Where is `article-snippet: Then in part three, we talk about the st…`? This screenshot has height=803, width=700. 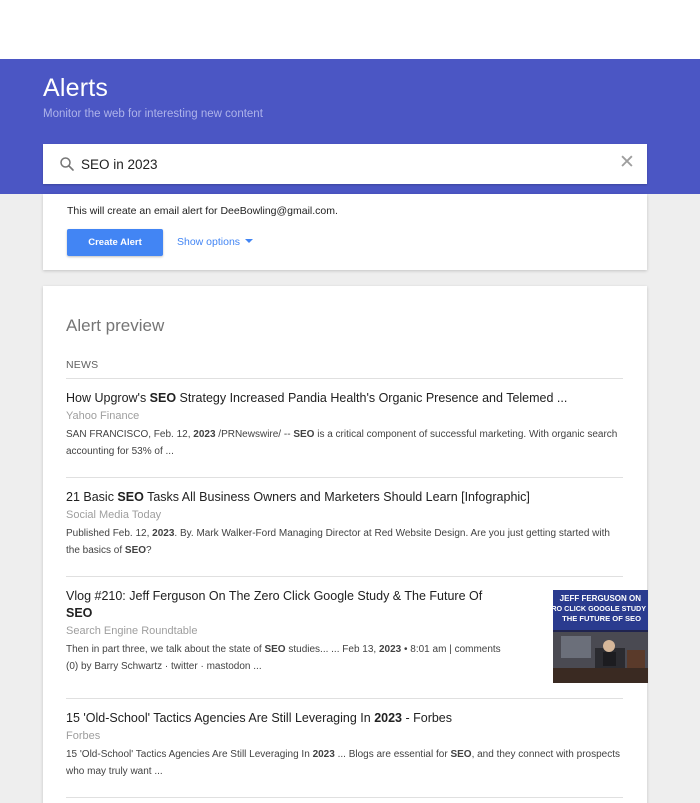
article-snippet: Then in part three, we talk about the st… is located at coordinates (283, 658).